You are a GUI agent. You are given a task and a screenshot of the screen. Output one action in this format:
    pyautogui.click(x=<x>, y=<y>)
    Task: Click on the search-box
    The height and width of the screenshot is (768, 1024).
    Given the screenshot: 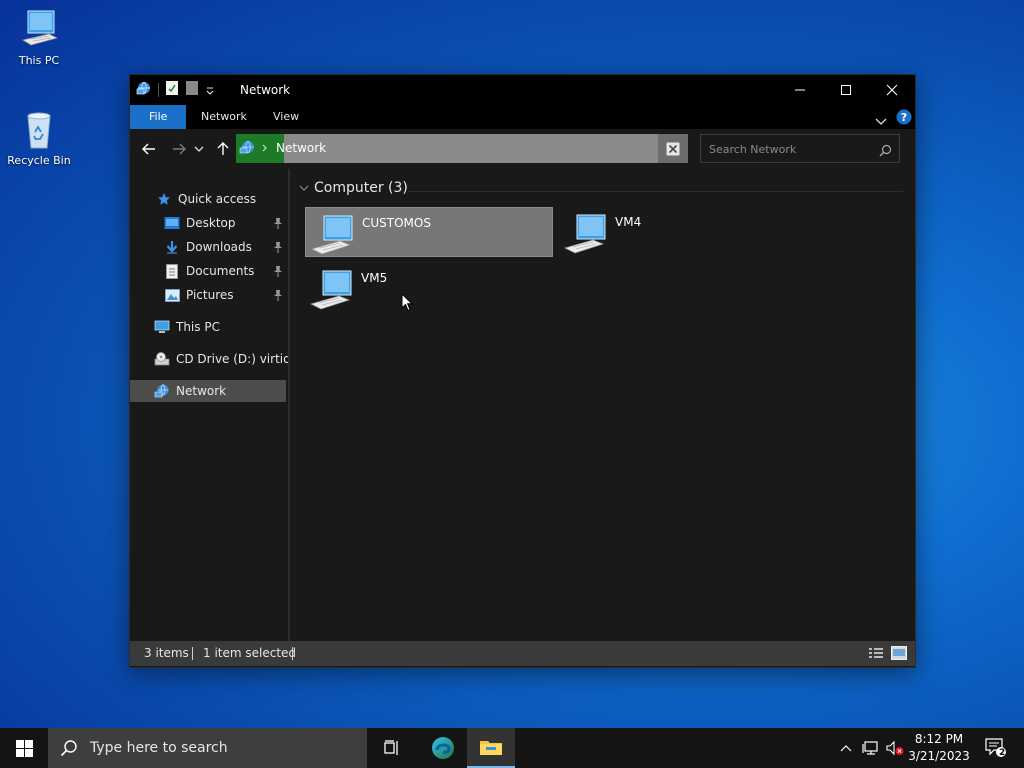 What is the action you would take?
    pyautogui.click(x=800, y=148)
    